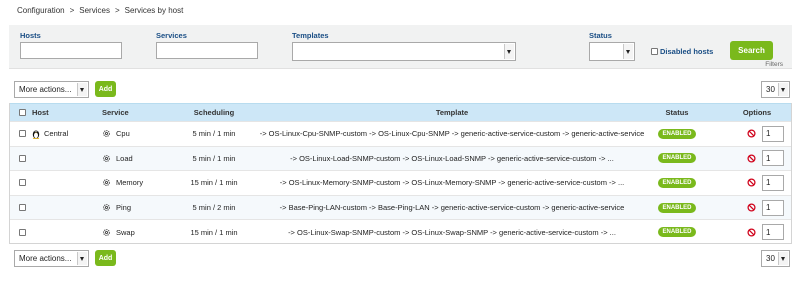  I want to click on service-cell: Load, so click(117, 159).